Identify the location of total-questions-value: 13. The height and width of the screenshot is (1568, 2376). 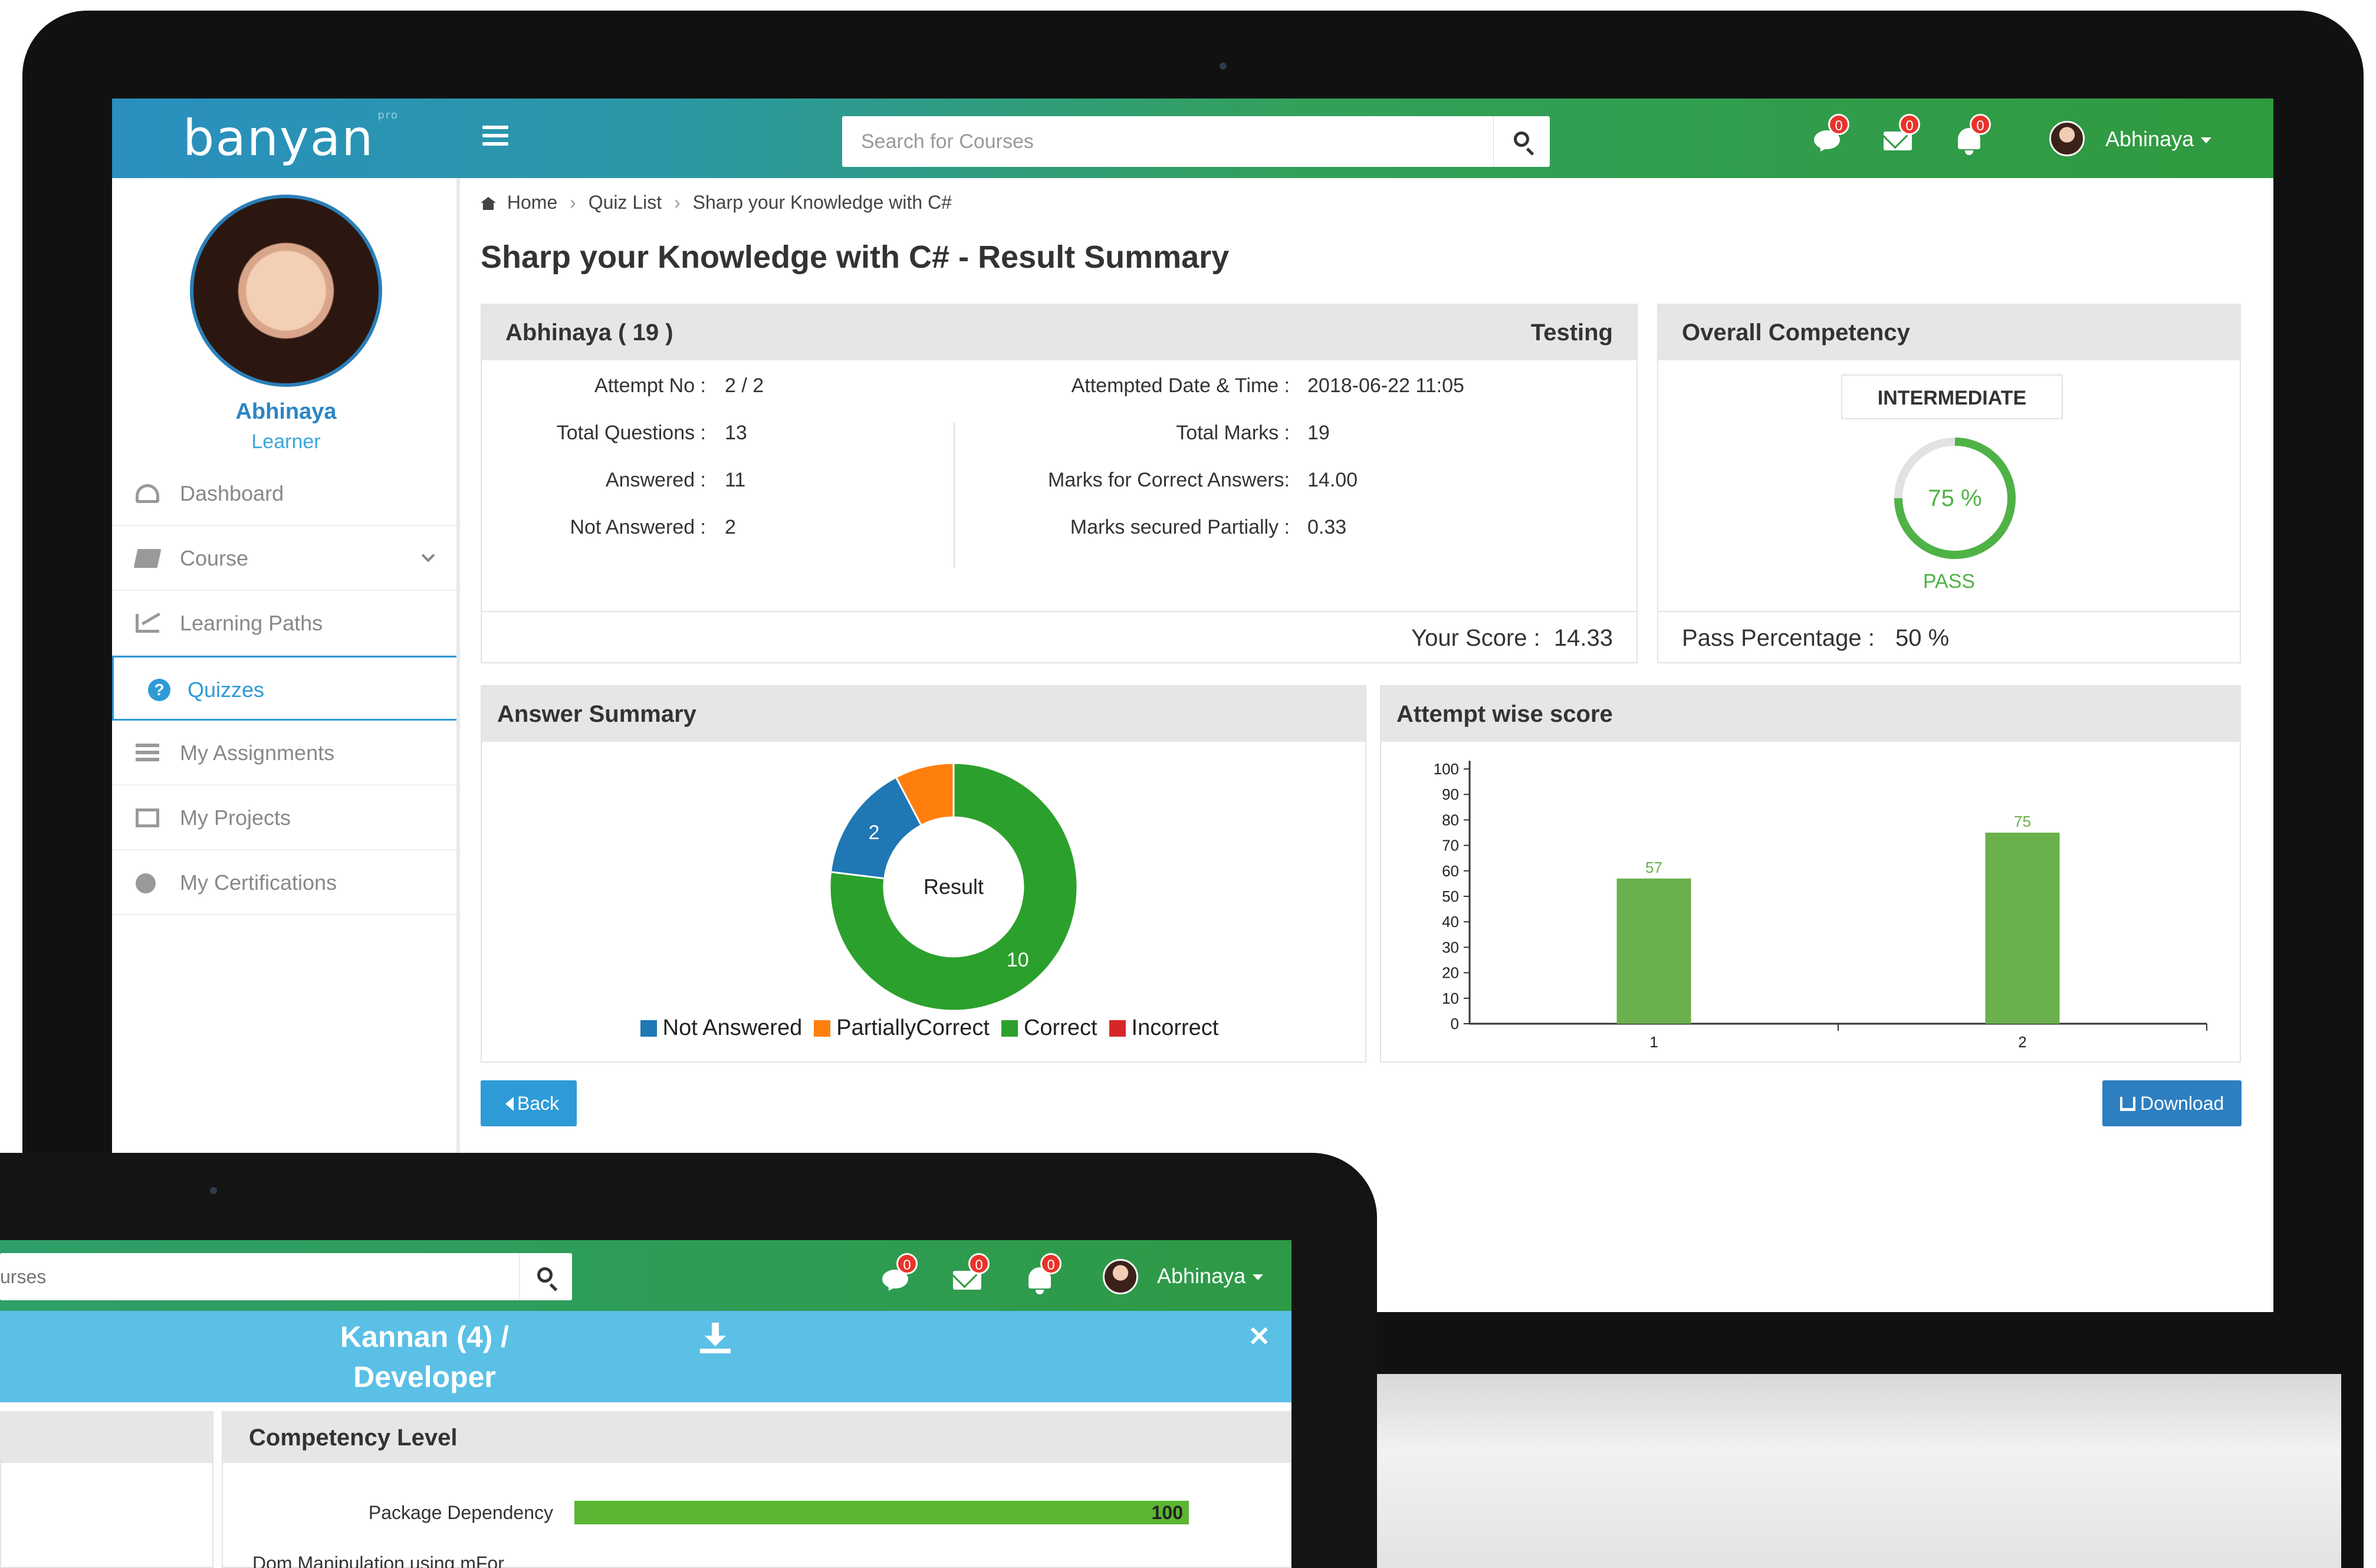
(736, 433).